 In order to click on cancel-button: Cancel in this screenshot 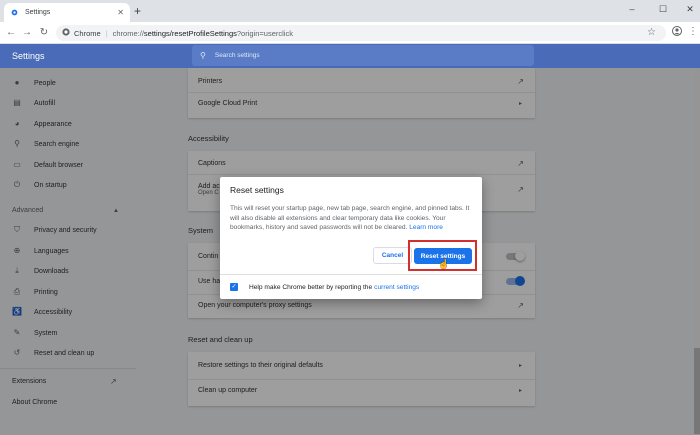, I will do `click(392, 255)`.